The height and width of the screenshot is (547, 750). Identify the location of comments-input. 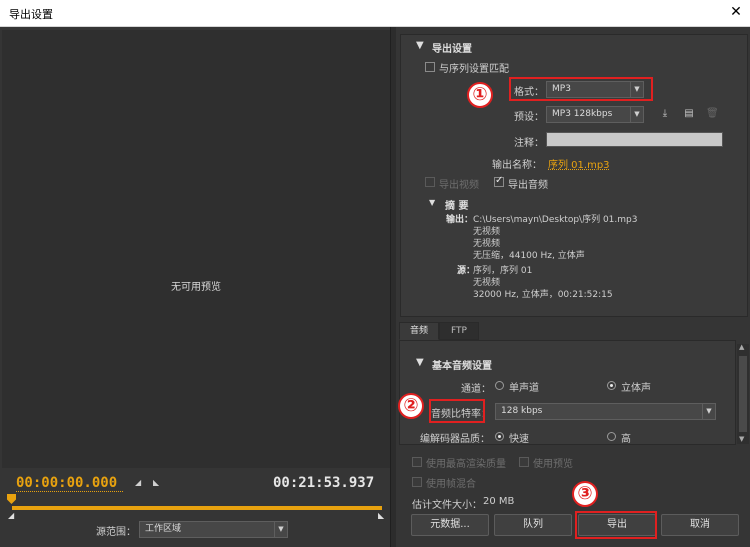
(634, 139).